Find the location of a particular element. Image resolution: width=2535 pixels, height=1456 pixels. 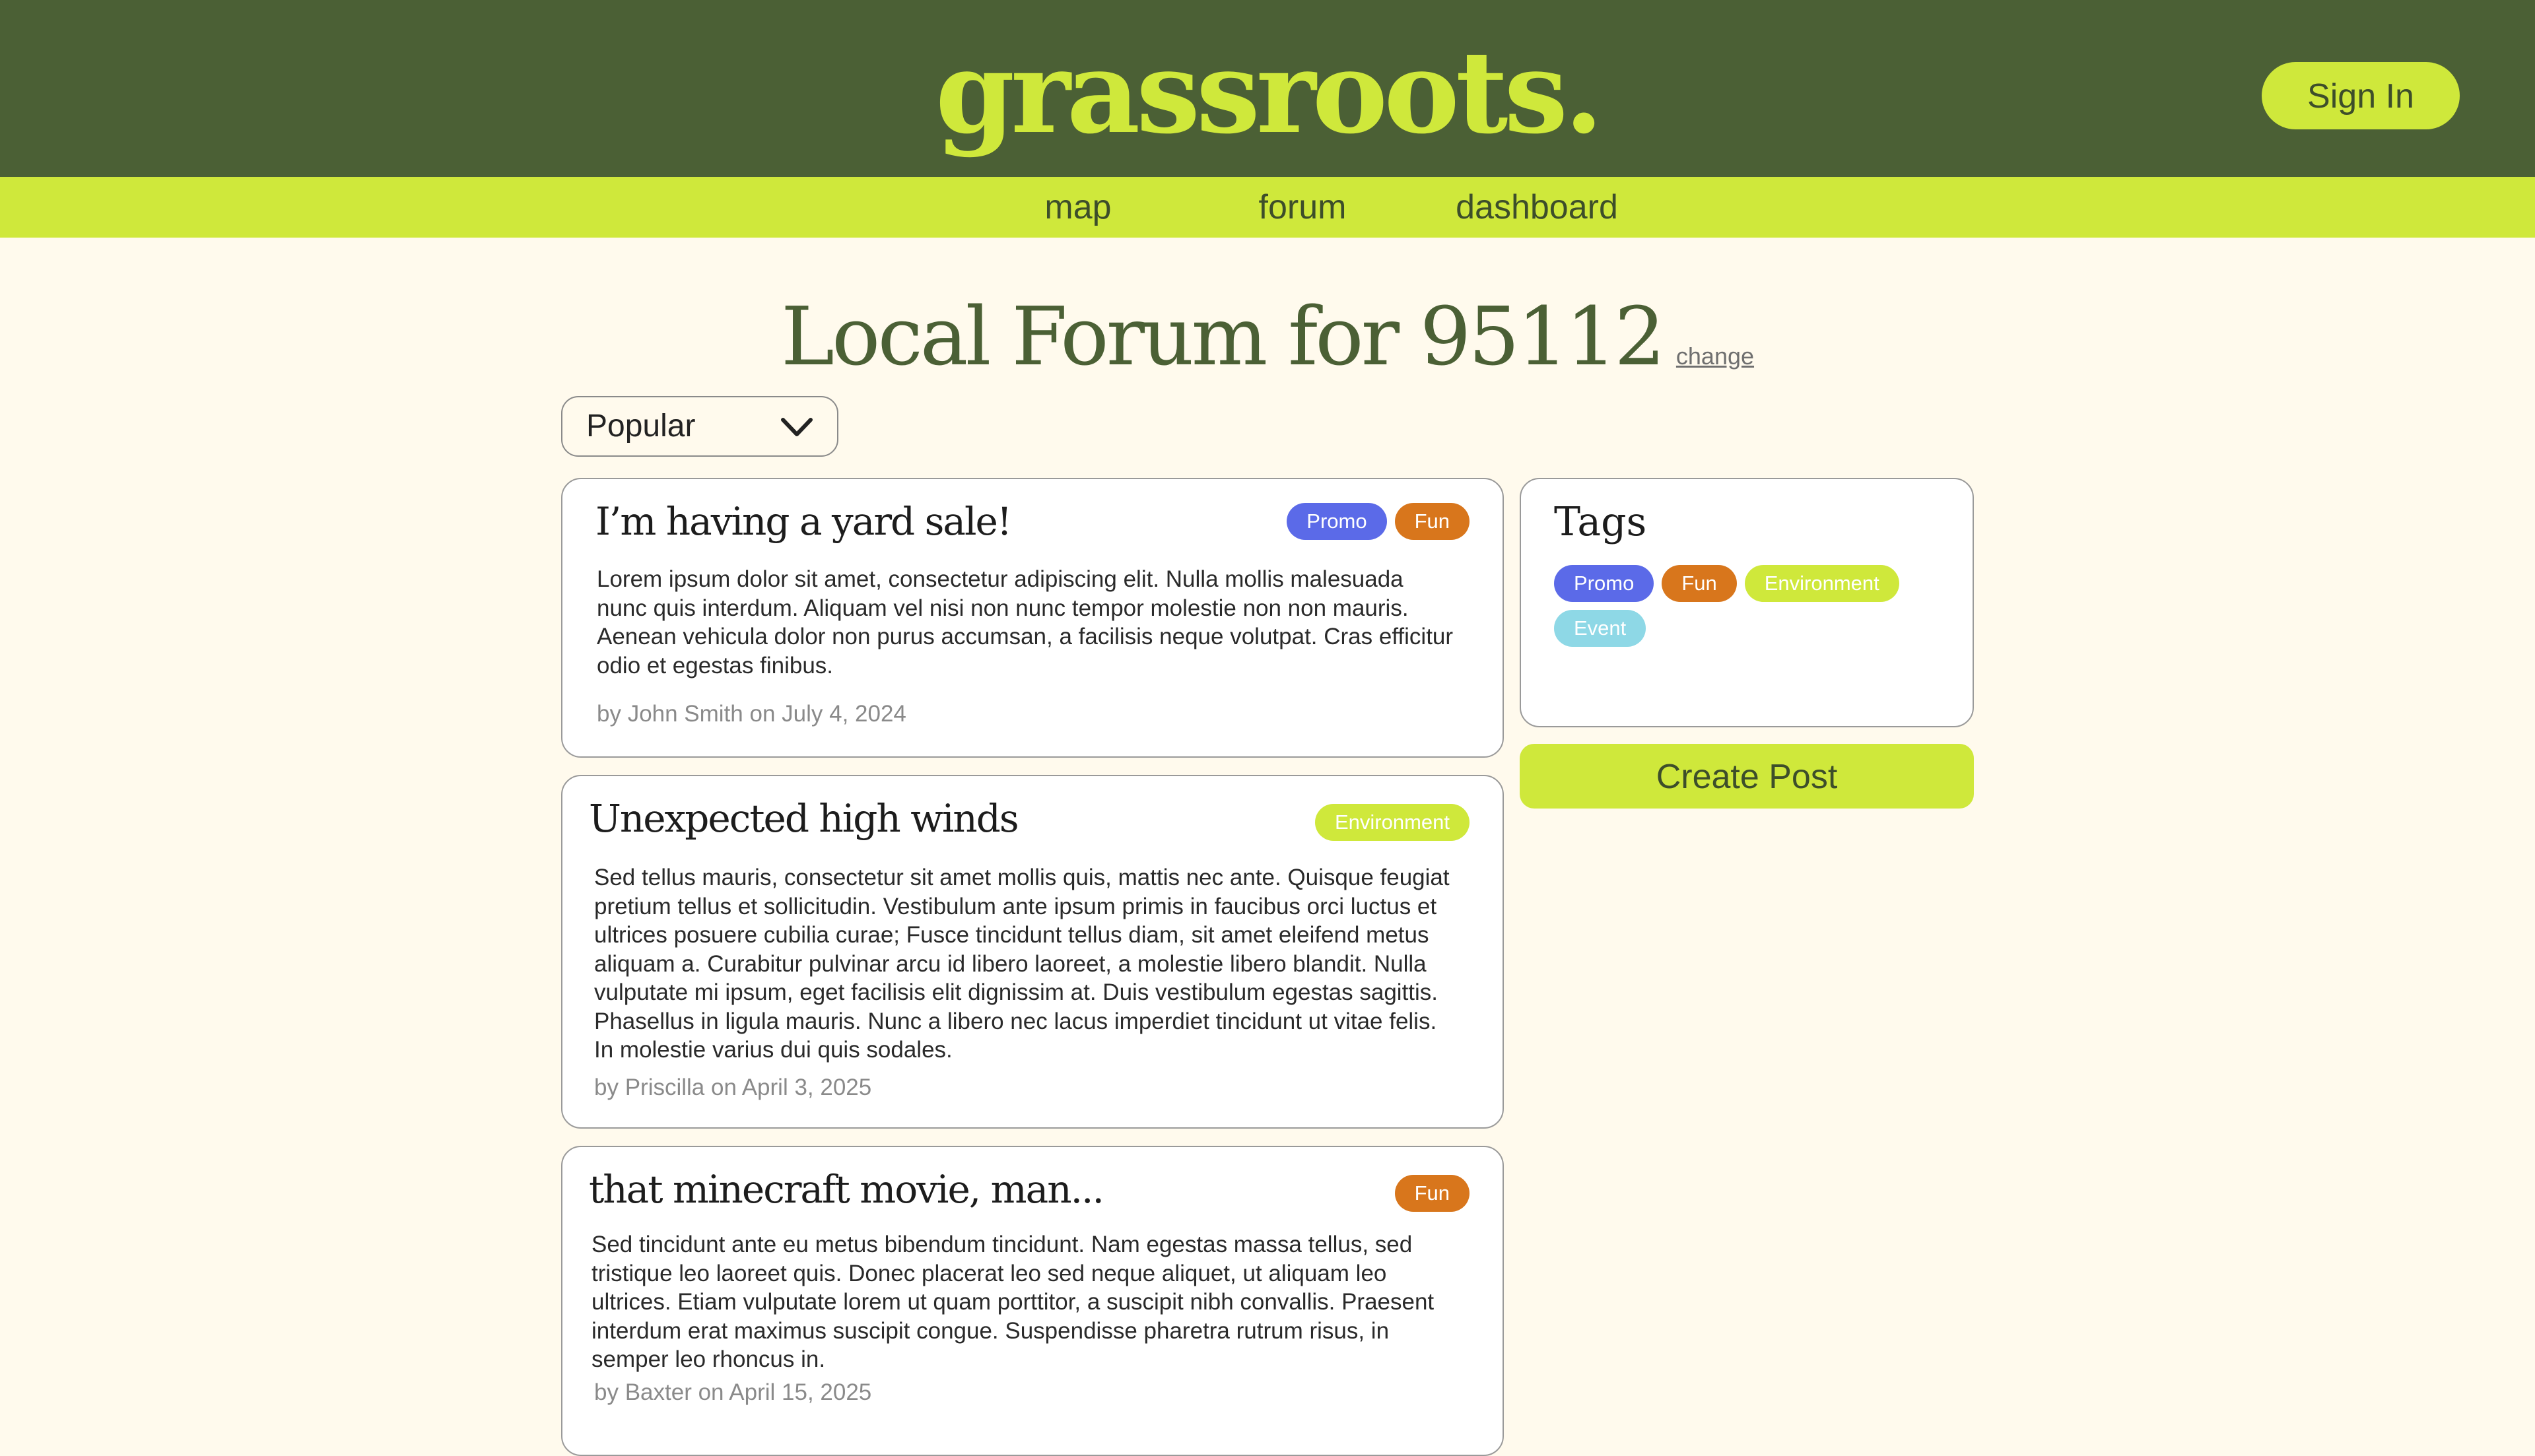

post-tags: Environment is located at coordinates (1392, 822).